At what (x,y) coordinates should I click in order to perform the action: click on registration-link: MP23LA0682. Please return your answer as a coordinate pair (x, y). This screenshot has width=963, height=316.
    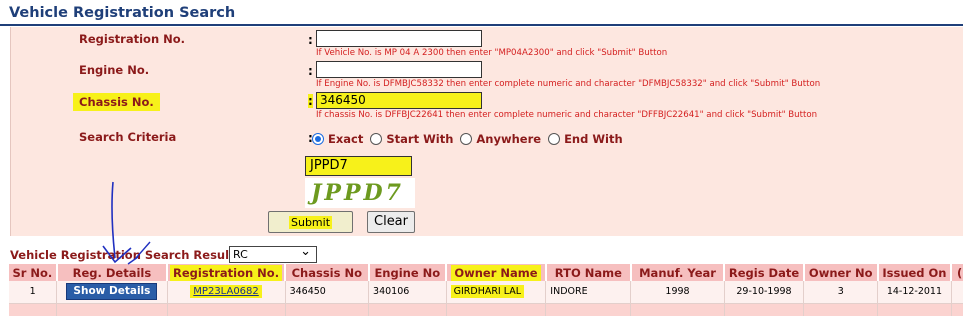
    Looking at the image, I should click on (226, 292).